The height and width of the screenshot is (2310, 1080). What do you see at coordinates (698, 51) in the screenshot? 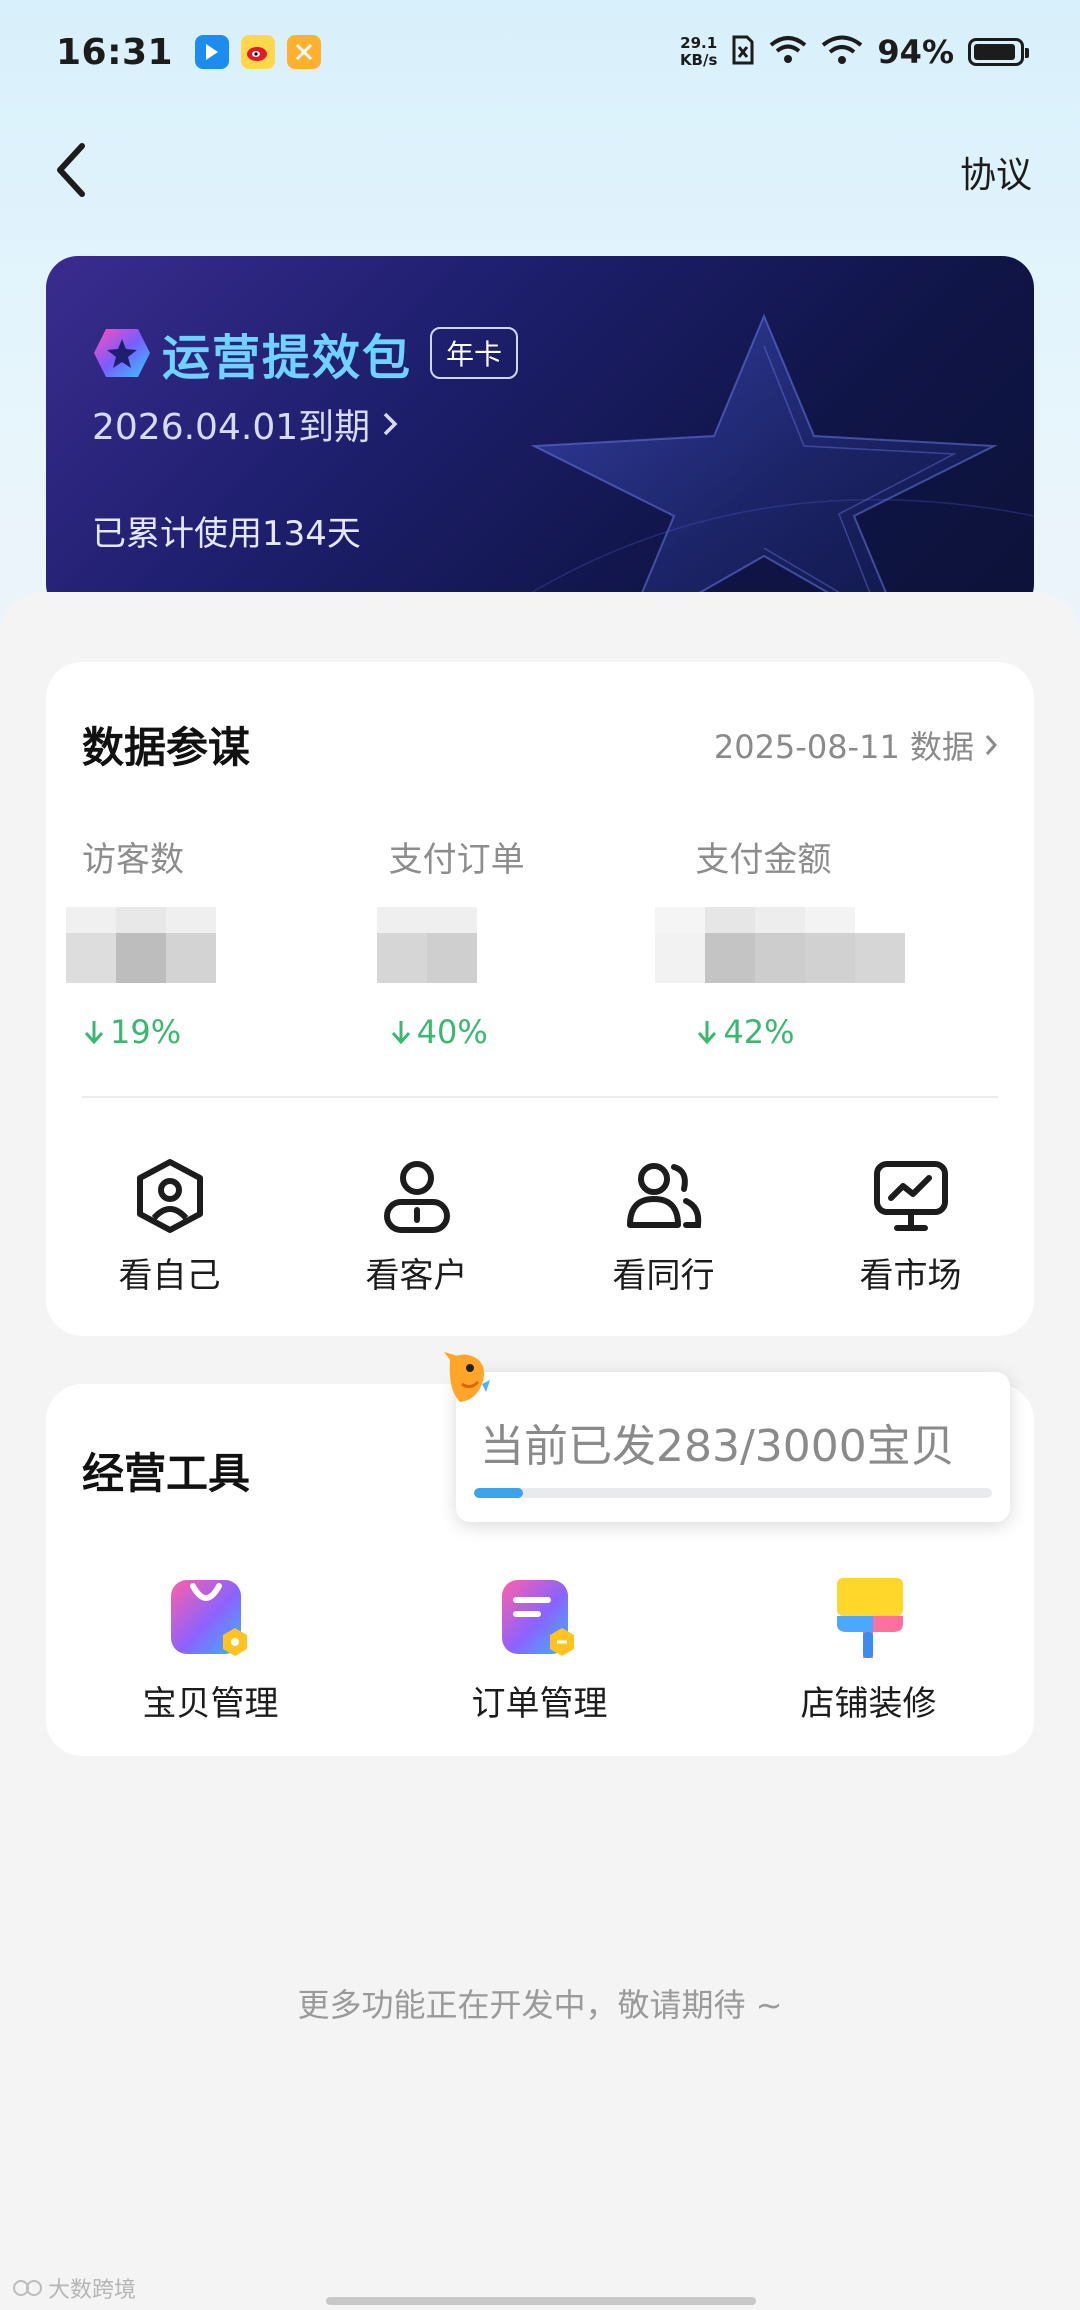
I see `network-speed: 29.1 KB/s` at bounding box center [698, 51].